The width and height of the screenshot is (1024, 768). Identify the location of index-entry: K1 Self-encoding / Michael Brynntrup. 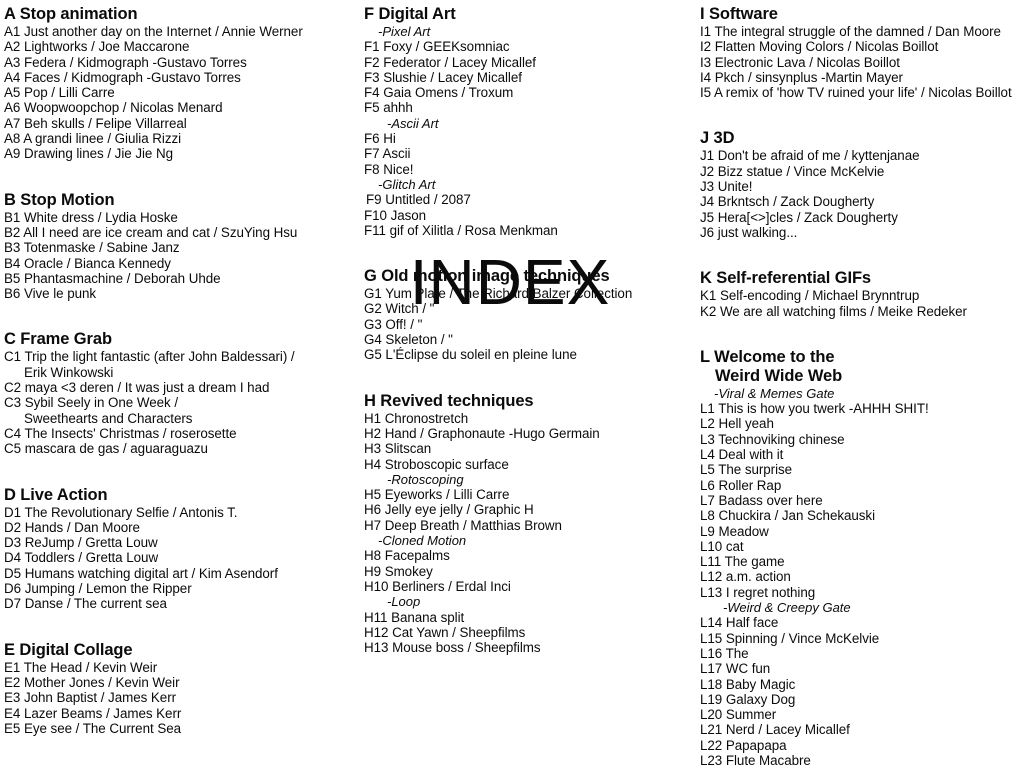
(810, 296).